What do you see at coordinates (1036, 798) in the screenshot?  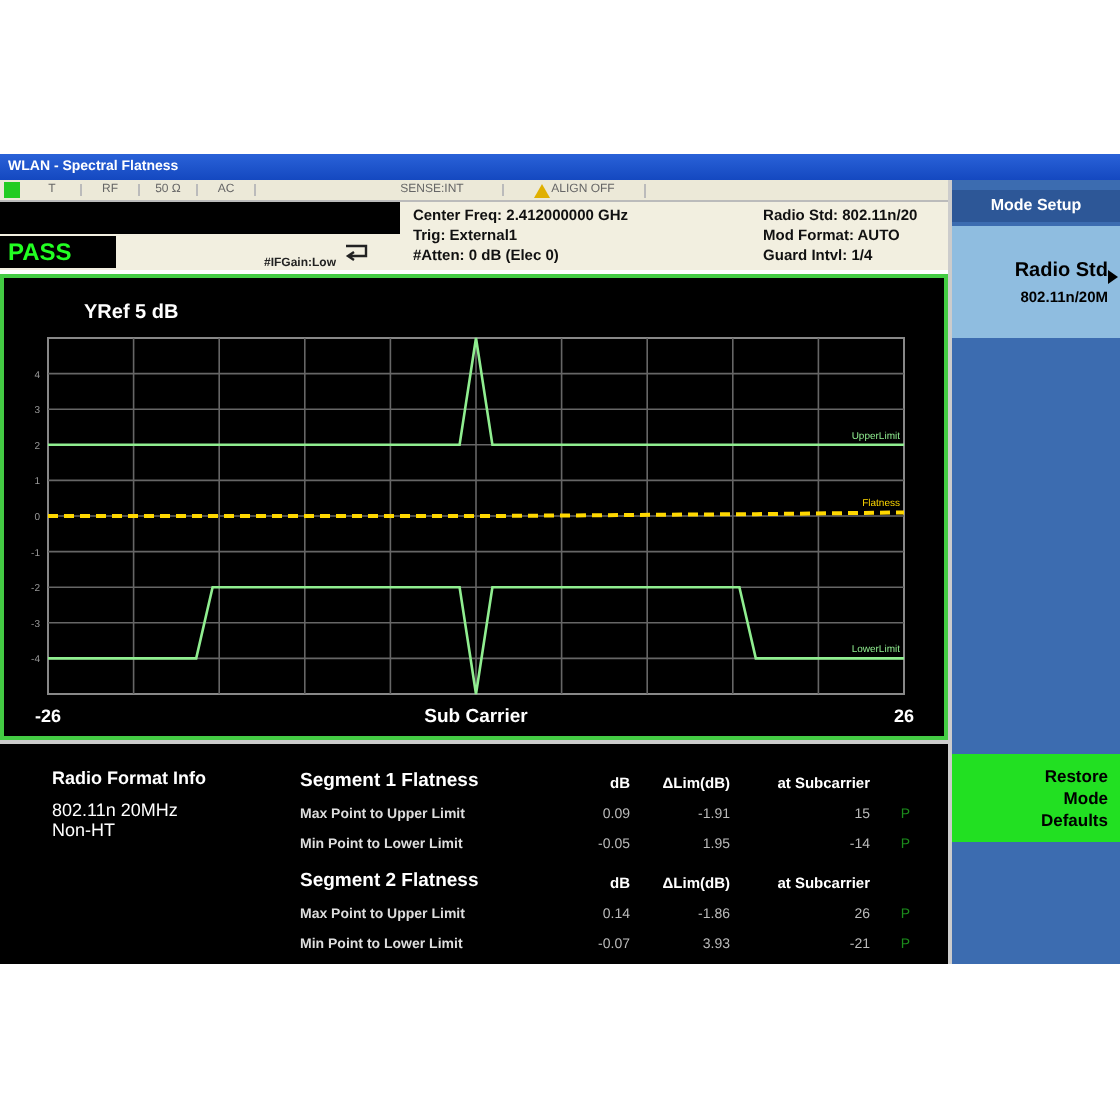 I see `softkey-button: Restore Mode Defaults` at bounding box center [1036, 798].